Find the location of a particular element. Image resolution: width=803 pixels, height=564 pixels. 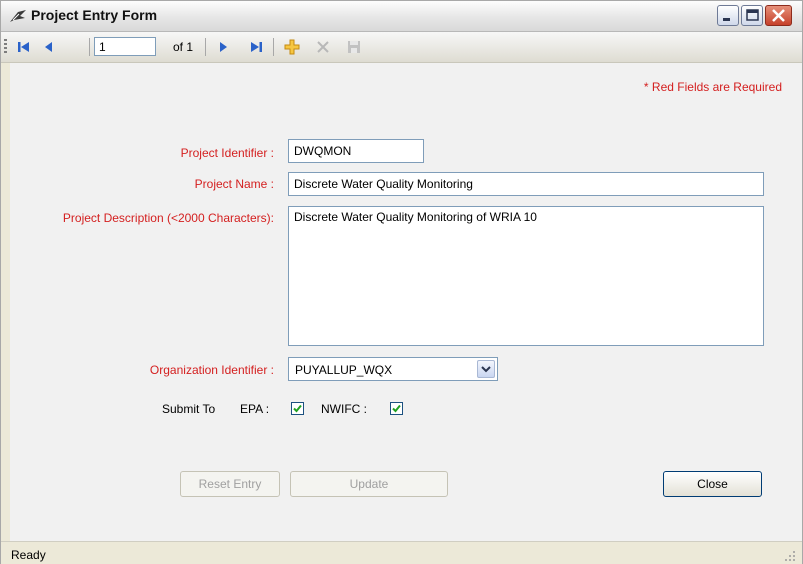

epa-checkbox is located at coordinates (297, 408).